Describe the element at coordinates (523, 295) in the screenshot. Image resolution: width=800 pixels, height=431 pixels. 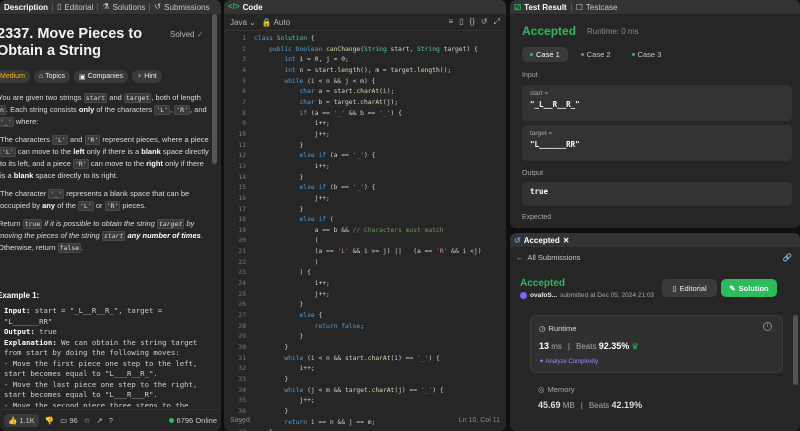
I see `avatar` at that location.